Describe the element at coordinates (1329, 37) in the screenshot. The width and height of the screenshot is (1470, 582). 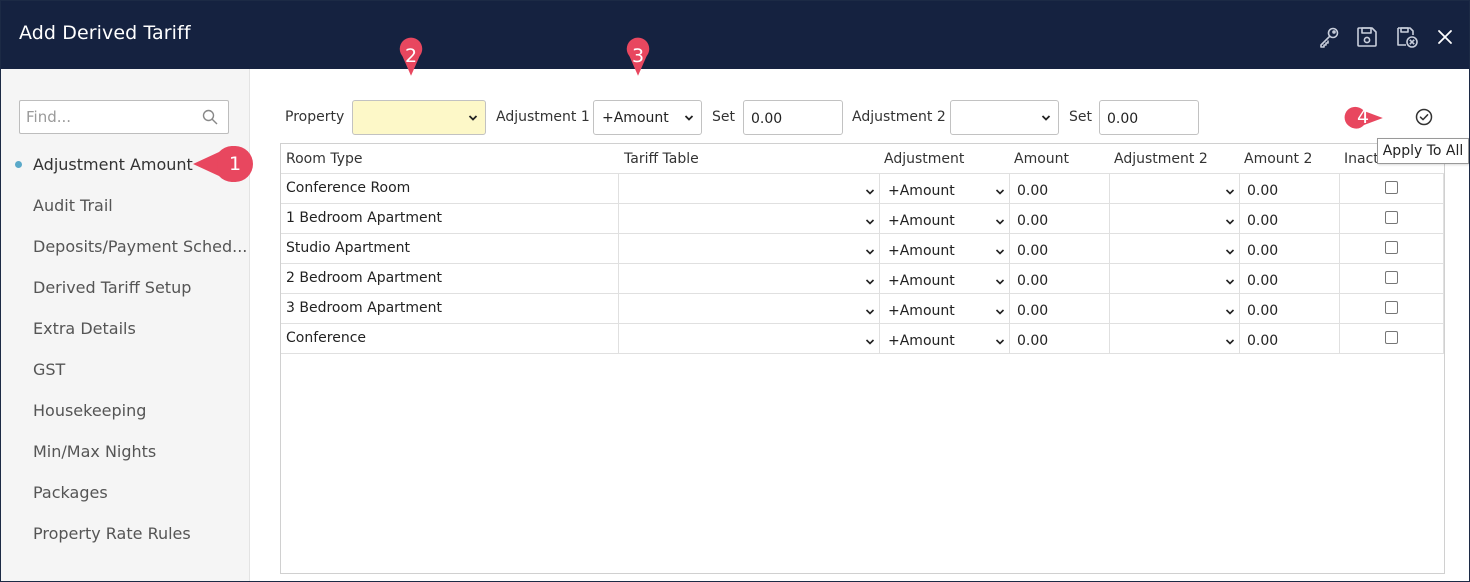
I see `key-icon` at that location.